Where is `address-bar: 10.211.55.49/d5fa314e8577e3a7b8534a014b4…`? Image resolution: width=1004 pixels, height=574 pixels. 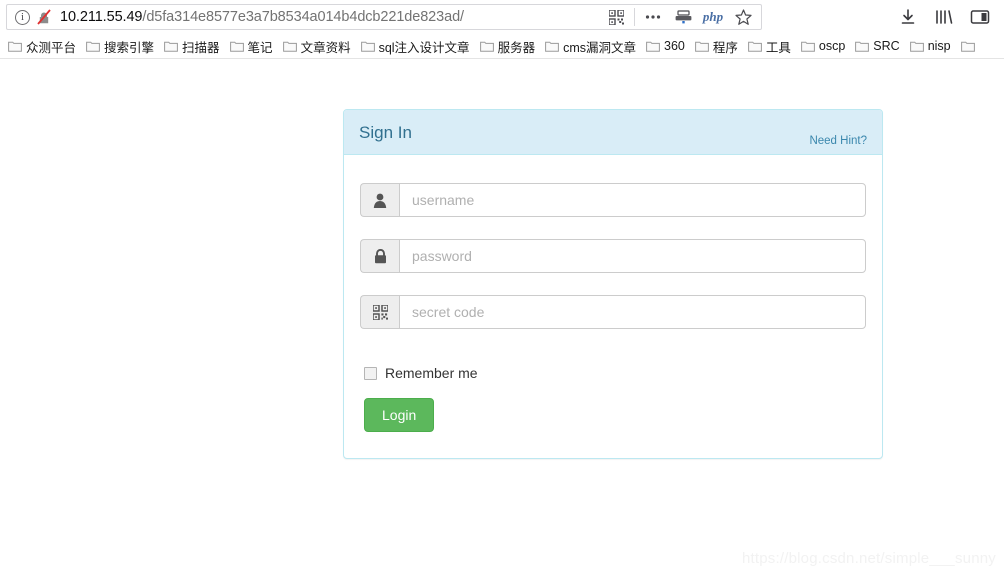 address-bar: 10.211.55.49/d5fa314e8577e3a7b8534a014b4… is located at coordinates (384, 17).